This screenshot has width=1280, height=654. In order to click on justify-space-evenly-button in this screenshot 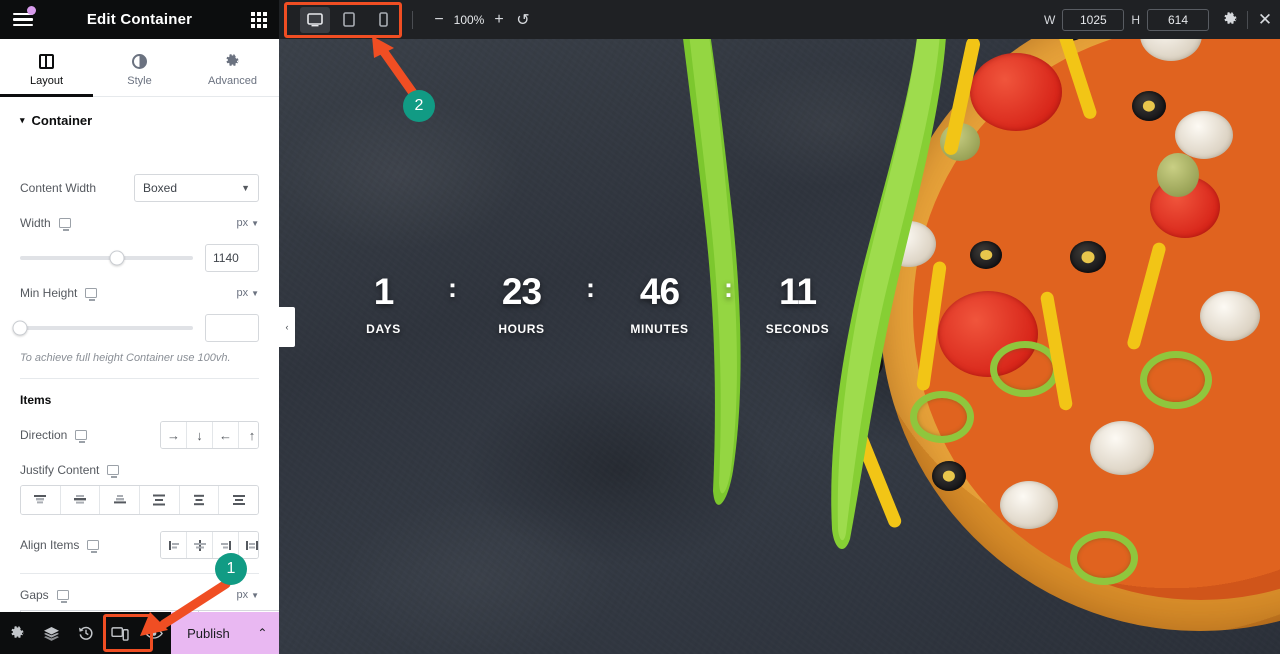, I will do `click(238, 500)`.